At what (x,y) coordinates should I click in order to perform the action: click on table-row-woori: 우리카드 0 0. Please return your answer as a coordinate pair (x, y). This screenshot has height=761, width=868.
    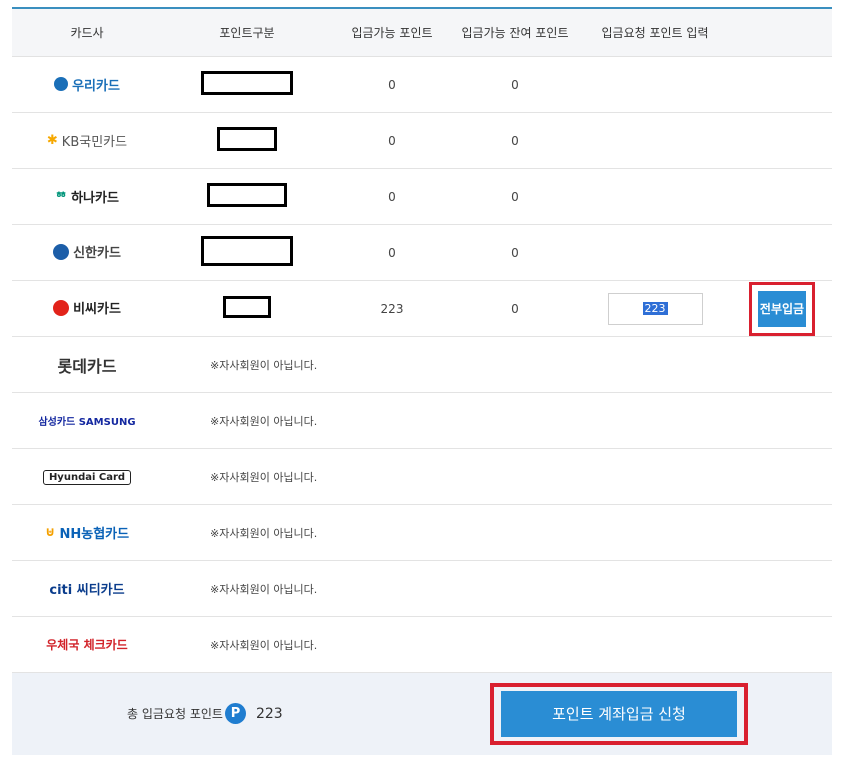
    Looking at the image, I should click on (422, 85).